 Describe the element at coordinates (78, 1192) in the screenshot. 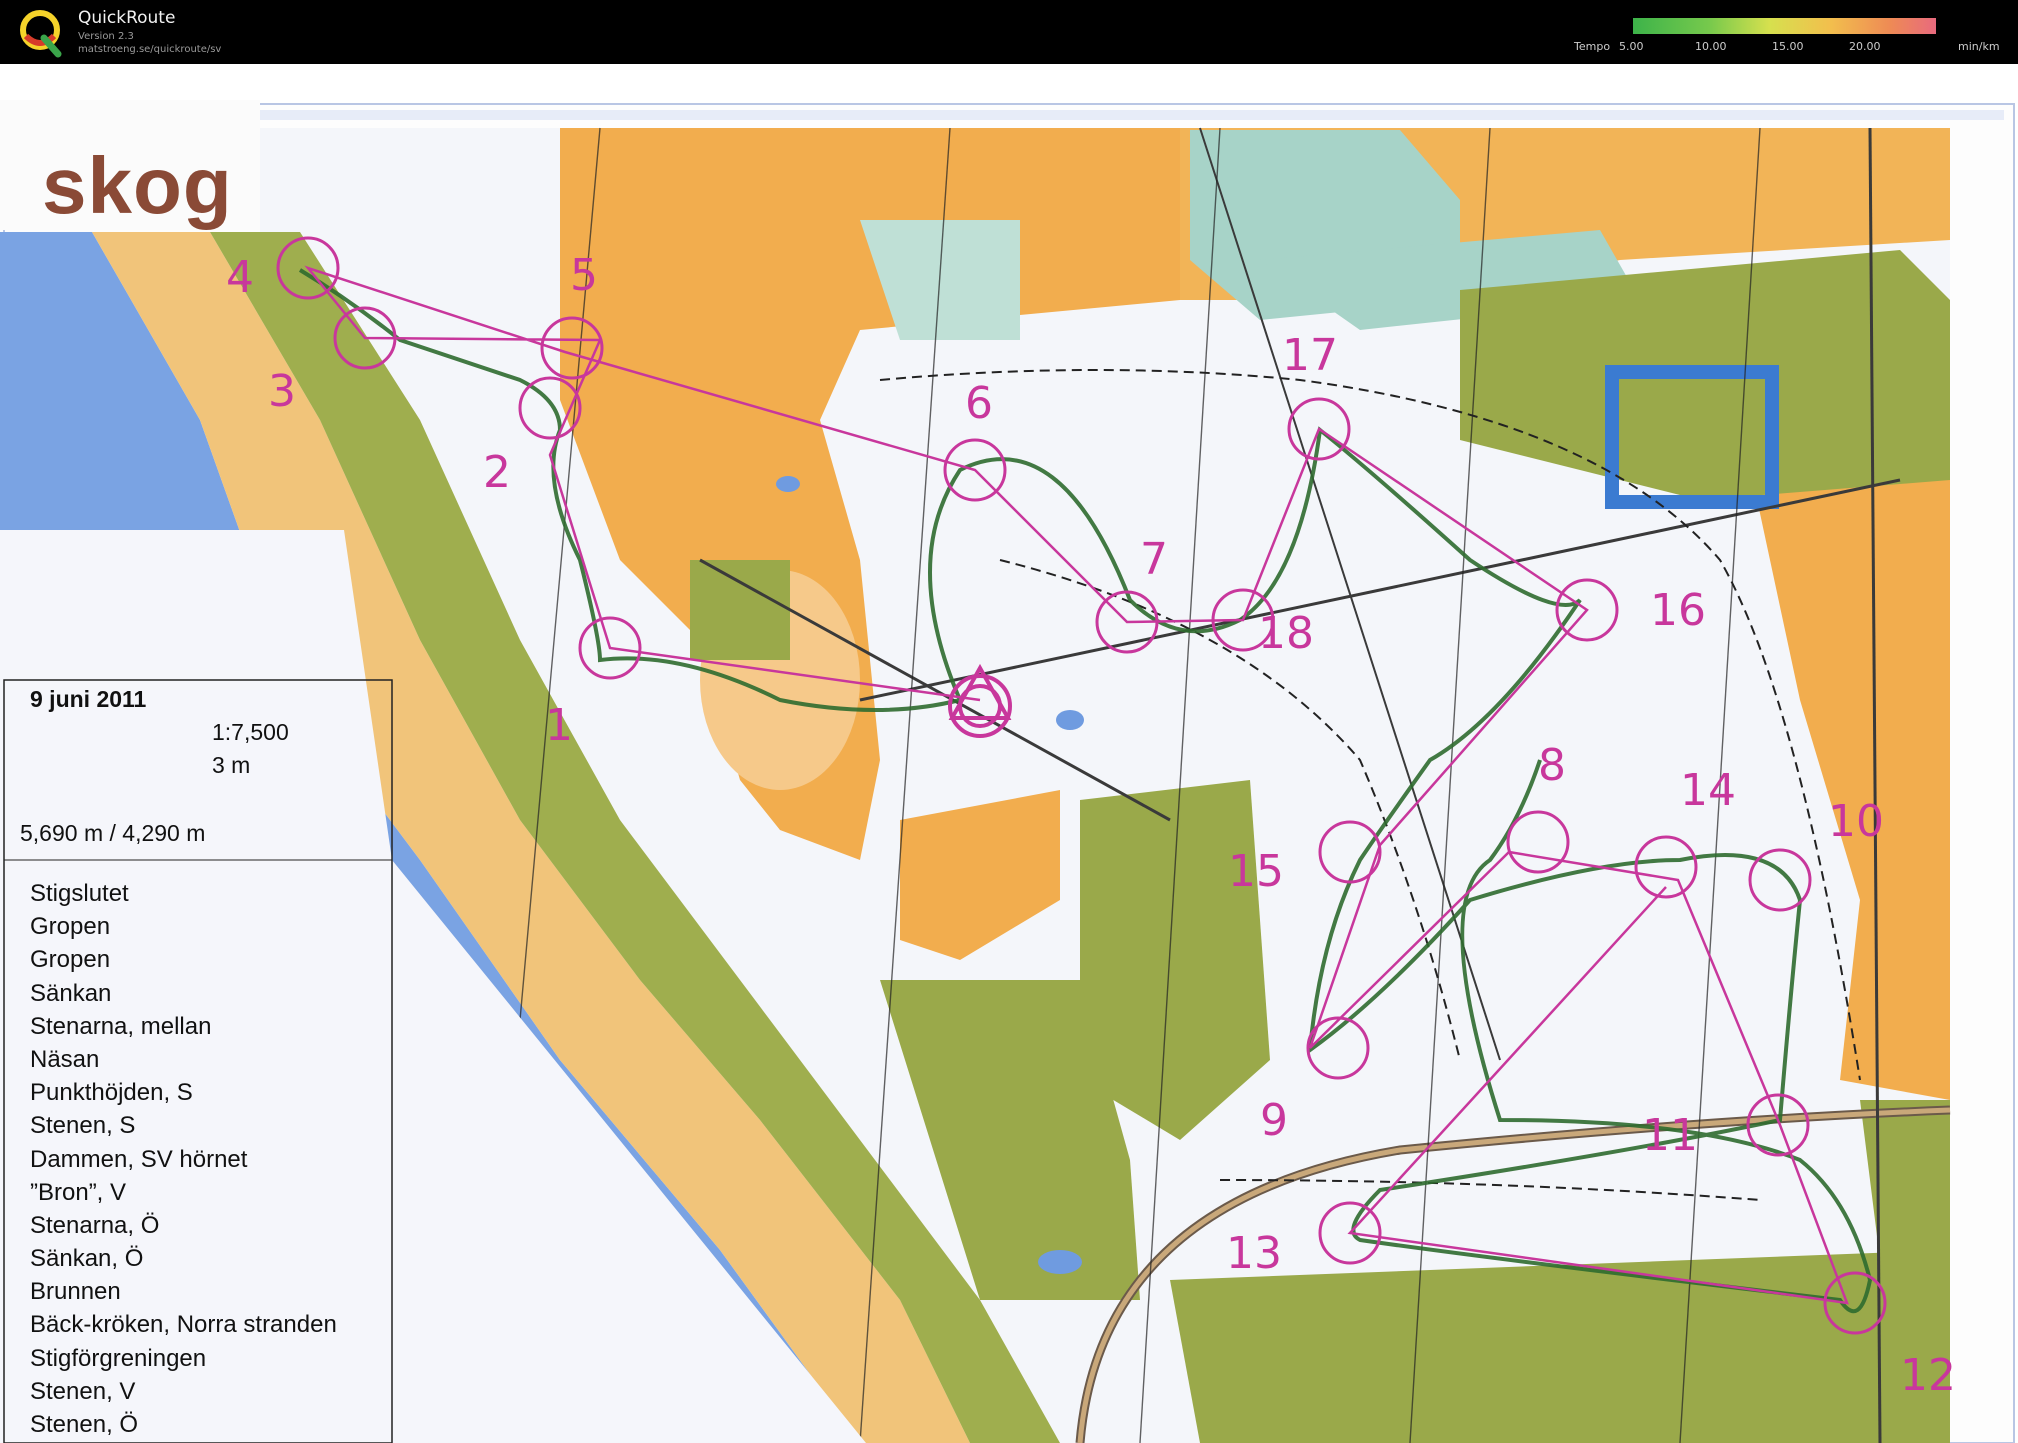

I see `control-description: ”Bron”, V` at that location.